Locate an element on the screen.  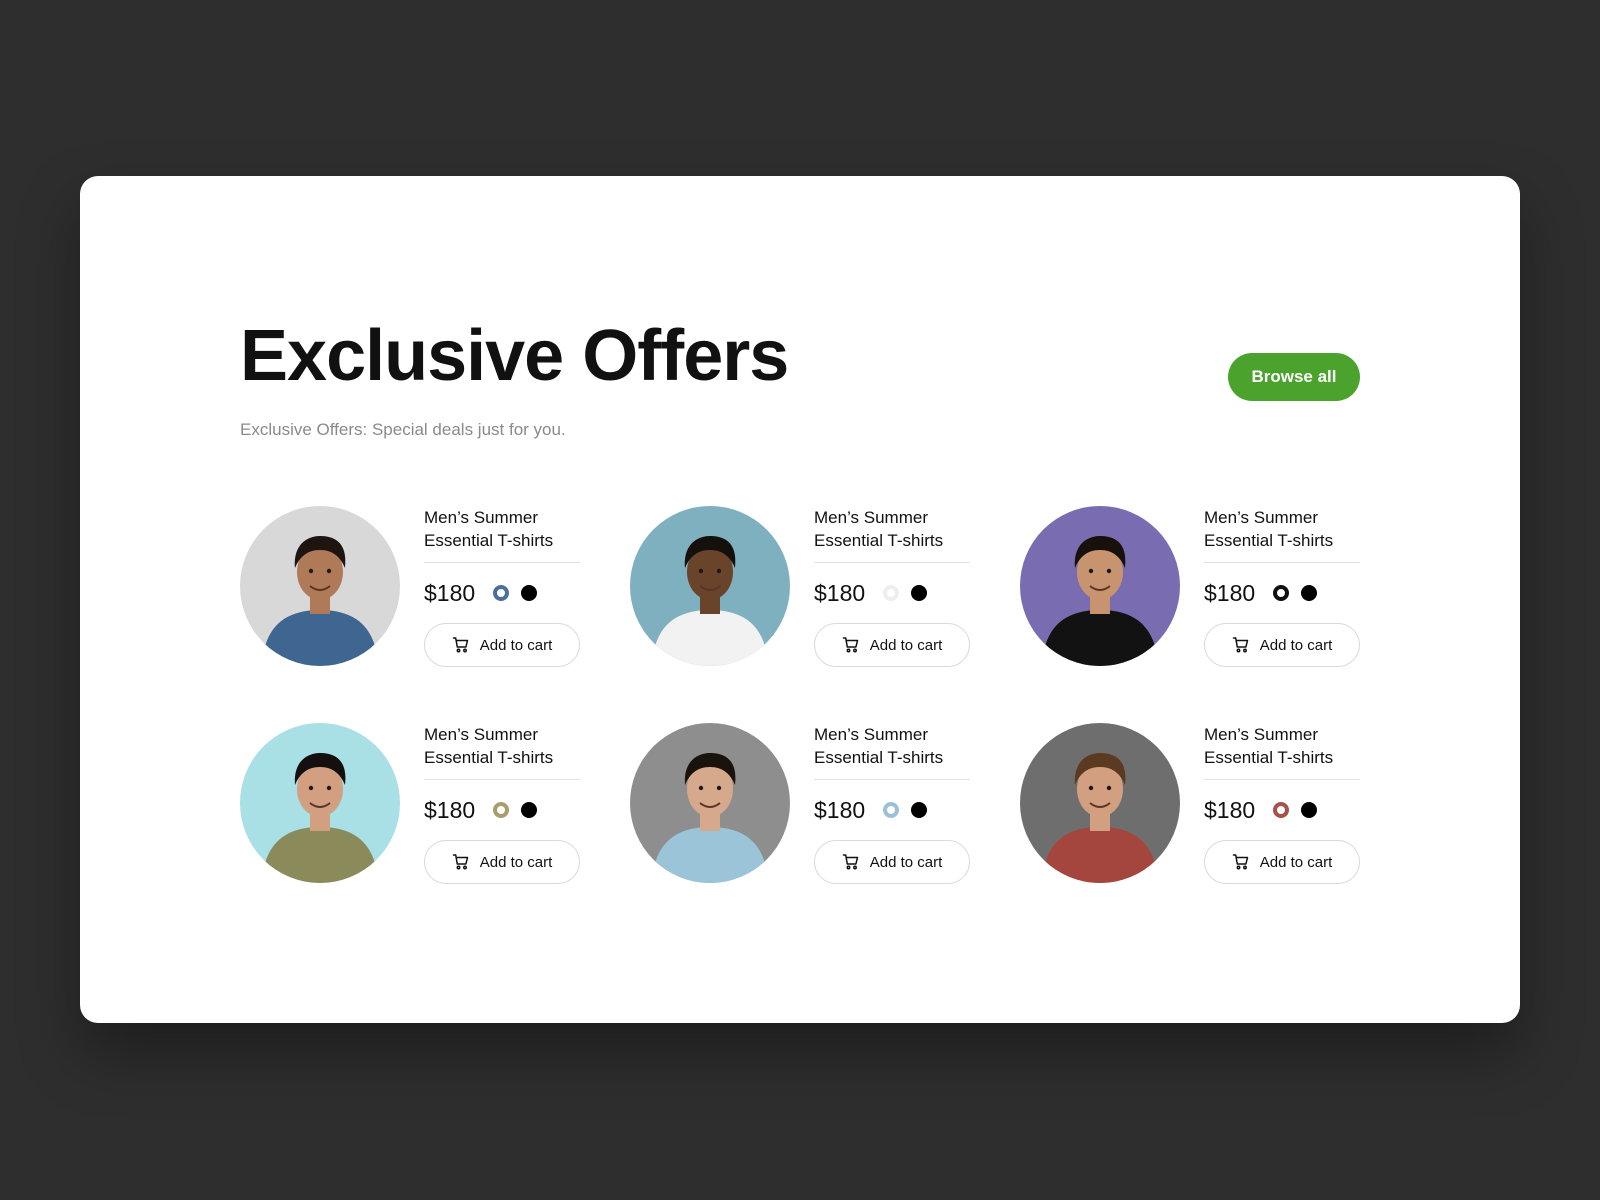
page-title: Exclusive Offers is located at coordinates (514, 356).